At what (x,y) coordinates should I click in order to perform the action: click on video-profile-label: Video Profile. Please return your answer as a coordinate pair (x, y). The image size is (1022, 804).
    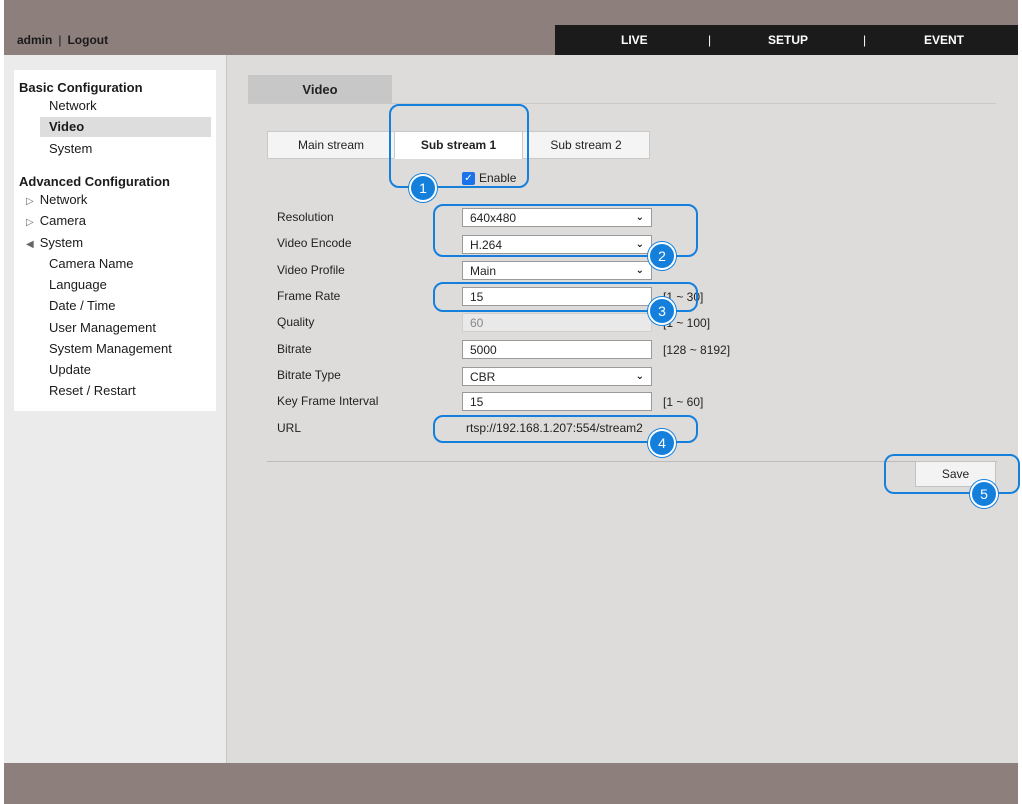
    Looking at the image, I should click on (311, 270).